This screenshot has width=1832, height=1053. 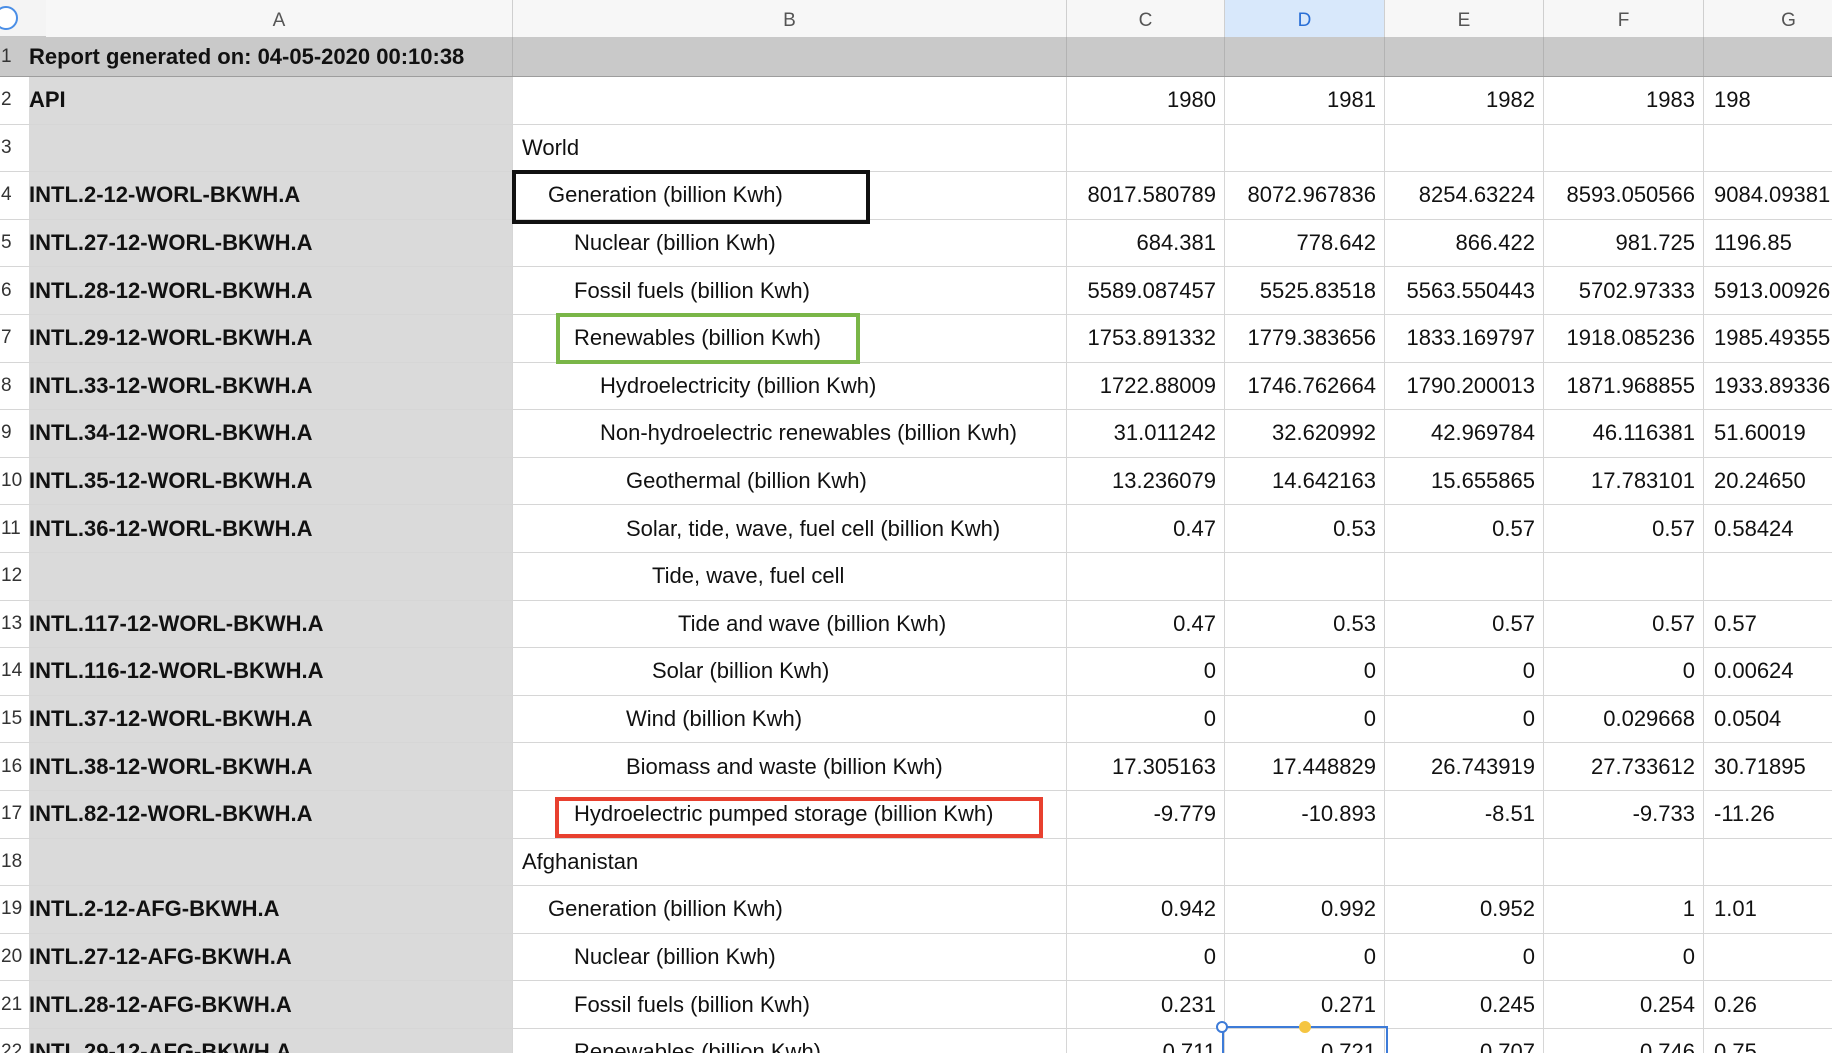 What do you see at coordinates (271, 766) in the screenshot?
I see `api-cell: INTL.38-12-WORL-BKWH.A` at bounding box center [271, 766].